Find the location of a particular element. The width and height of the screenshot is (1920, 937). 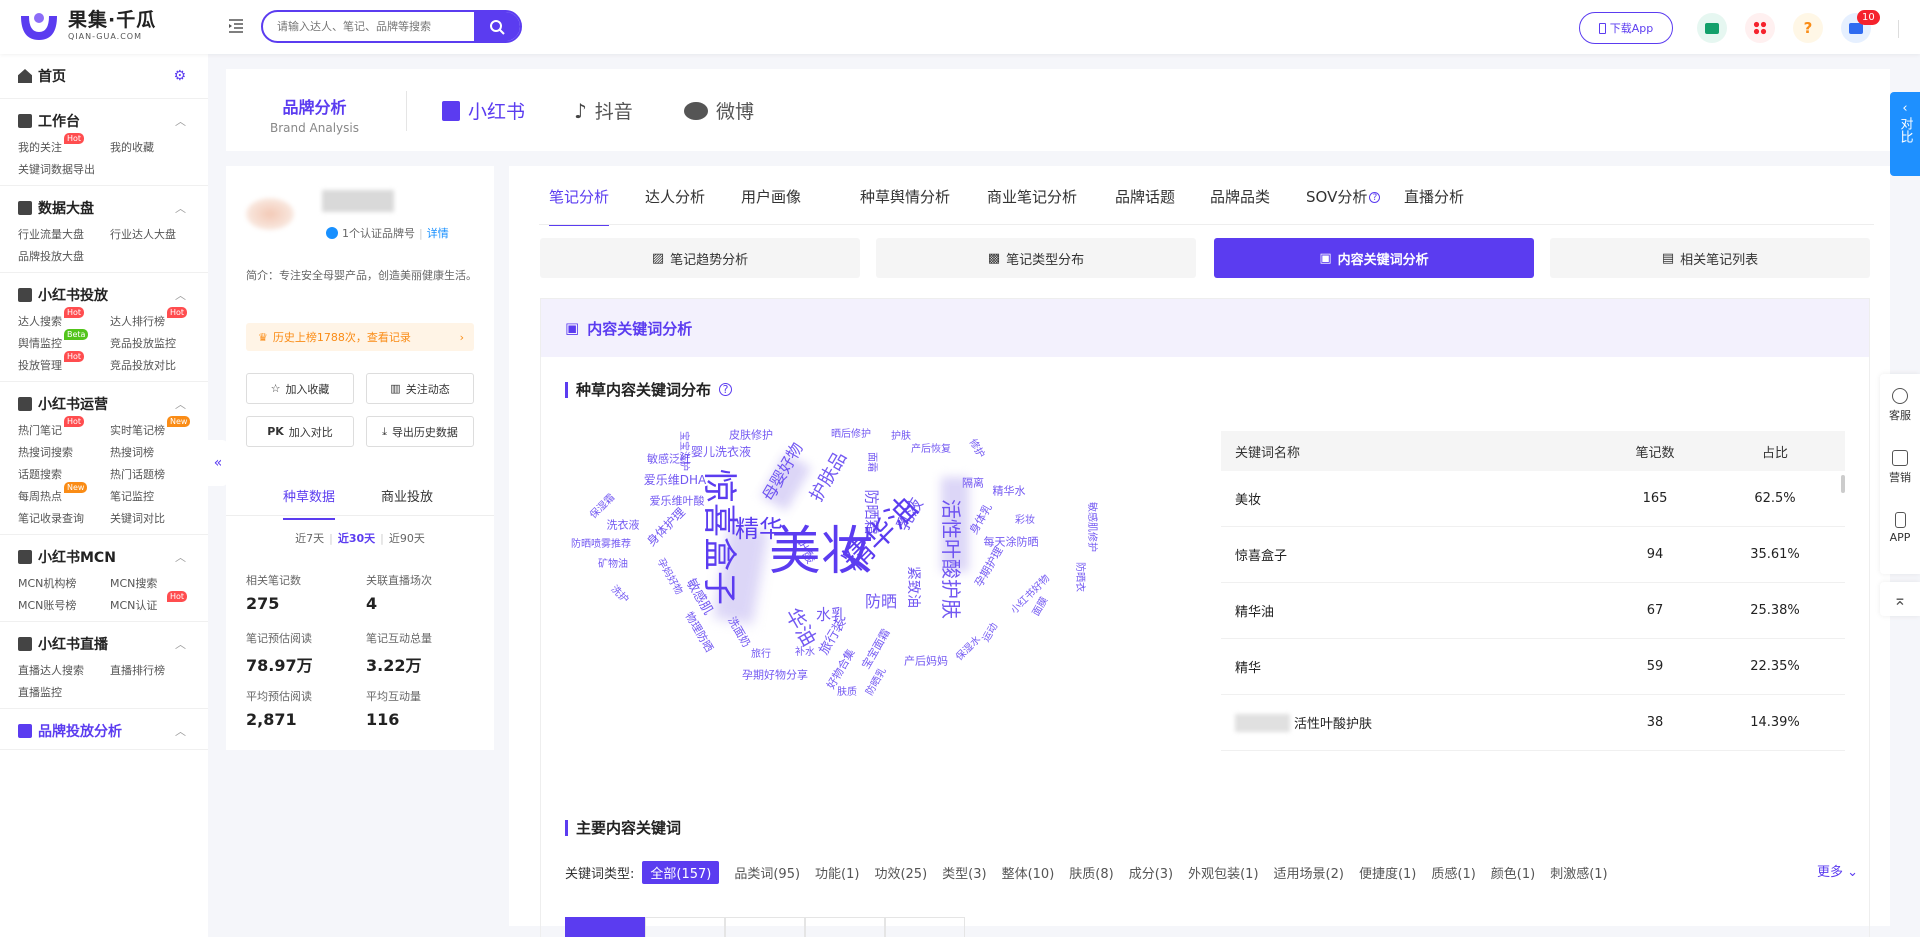

table-row: 叶酸3814.39% is located at coordinates (1533, 756).